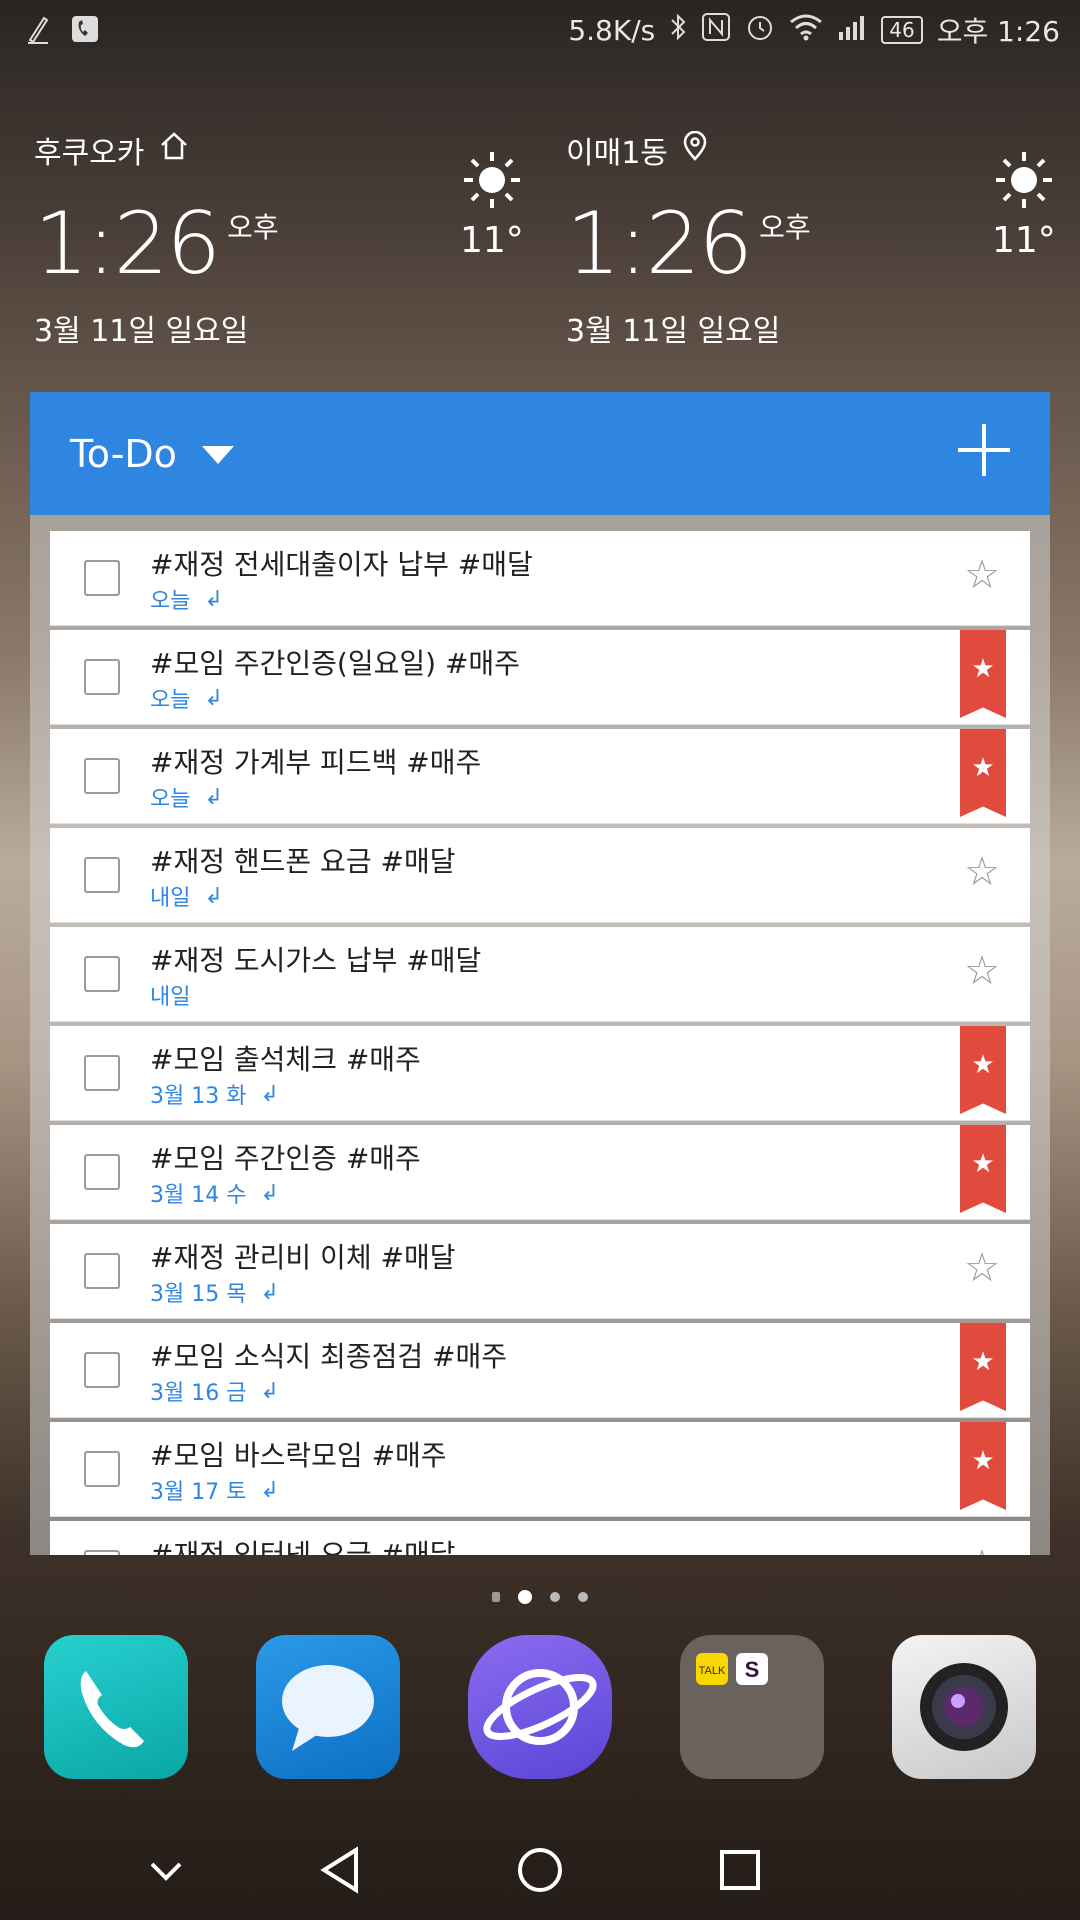 This screenshot has height=1920, width=1080. What do you see at coordinates (89, 153) in the screenshot?
I see `city-name: 후쿠오카` at bounding box center [89, 153].